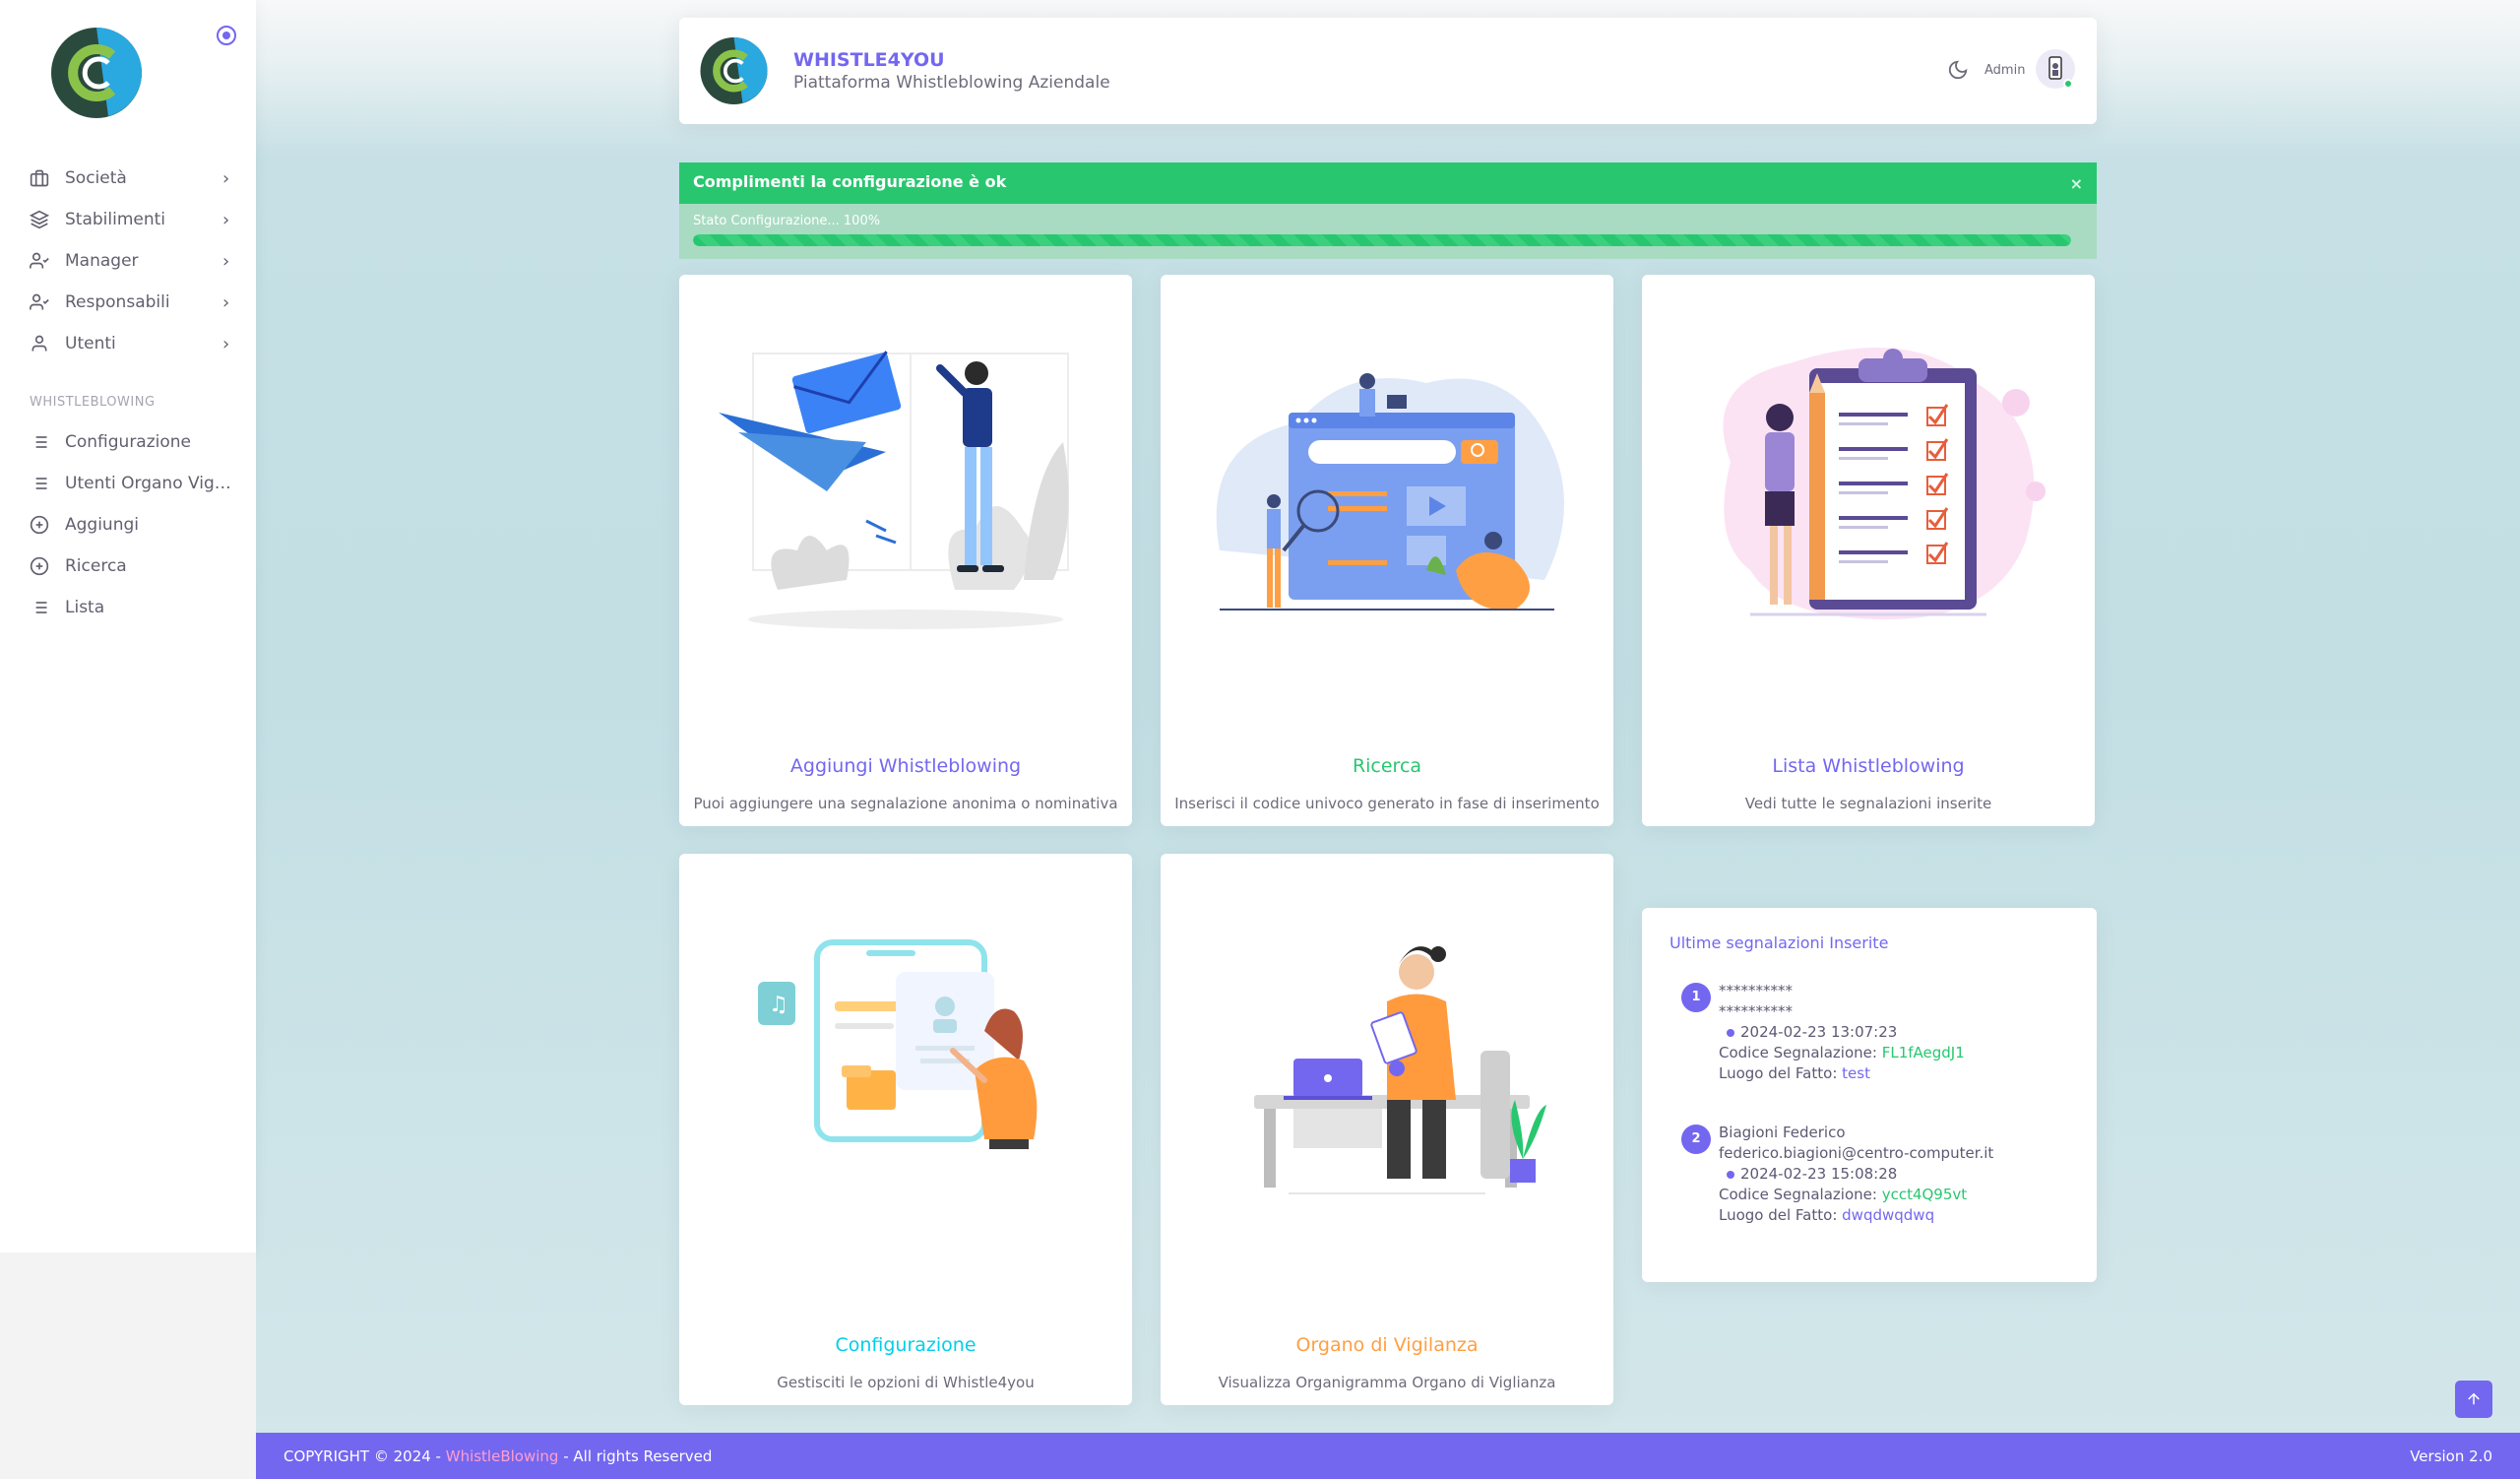 This screenshot has width=2520, height=1479. What do you see at coordinates (1390, 492) in the screenshot?
I see `search-illustration` at bounding box center [1390, 492].